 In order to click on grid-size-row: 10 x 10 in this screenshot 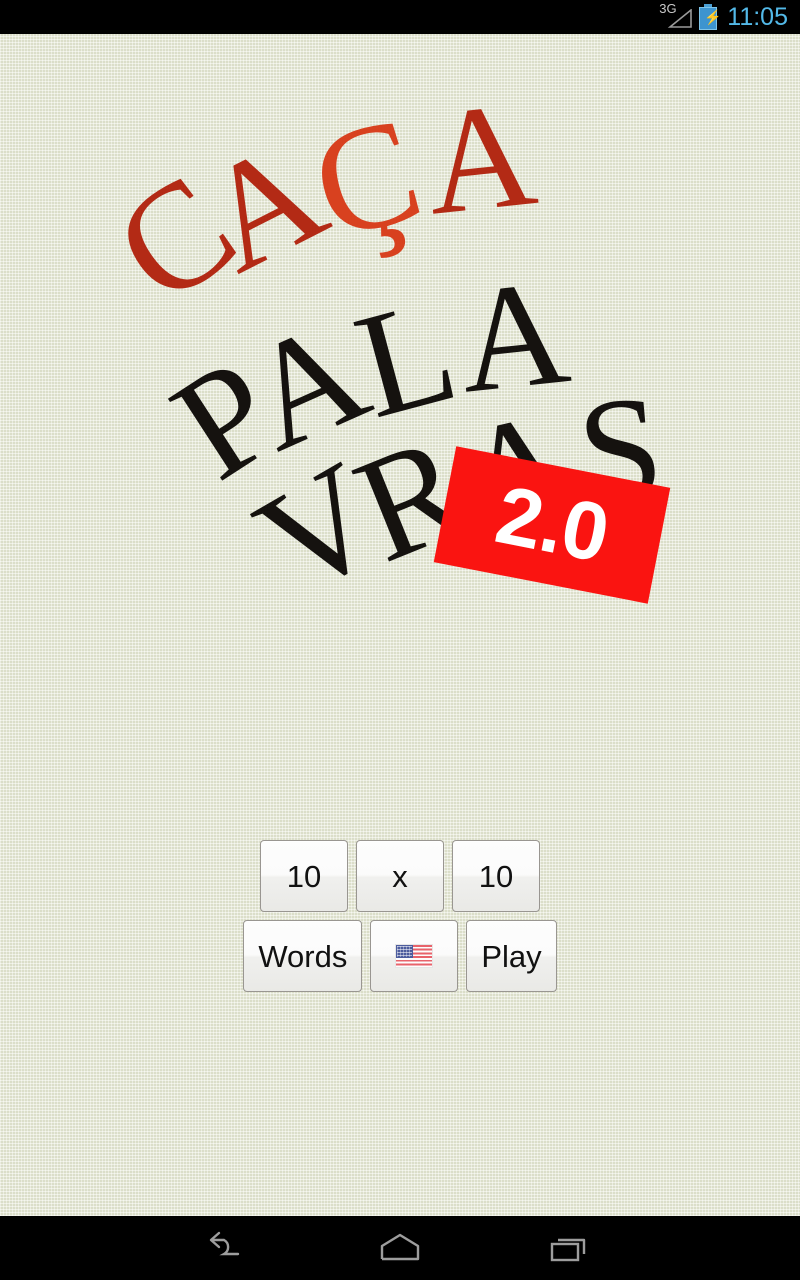, I will do `click(400, 876)`.